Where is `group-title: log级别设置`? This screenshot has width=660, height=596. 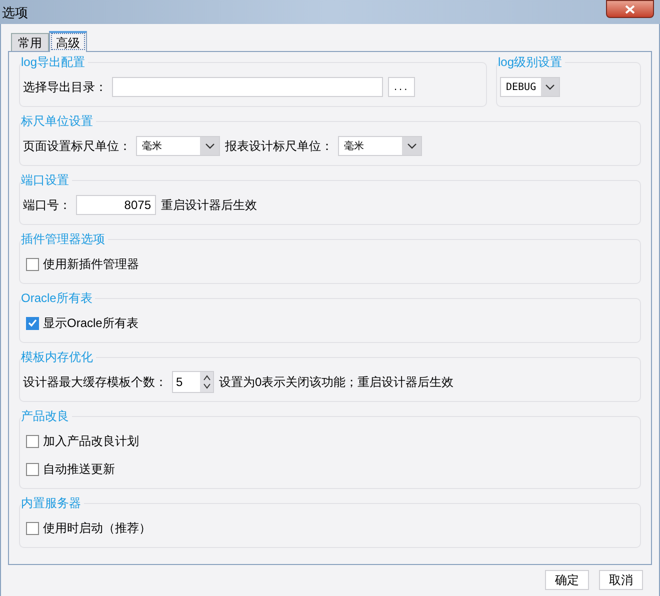 group-title: log级别设置 is located at coordinates (532, 62).